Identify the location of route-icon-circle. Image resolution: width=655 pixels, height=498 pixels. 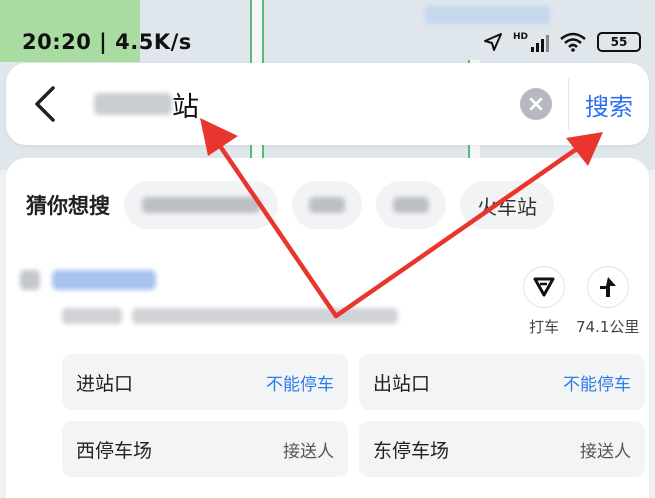
(607, 287).